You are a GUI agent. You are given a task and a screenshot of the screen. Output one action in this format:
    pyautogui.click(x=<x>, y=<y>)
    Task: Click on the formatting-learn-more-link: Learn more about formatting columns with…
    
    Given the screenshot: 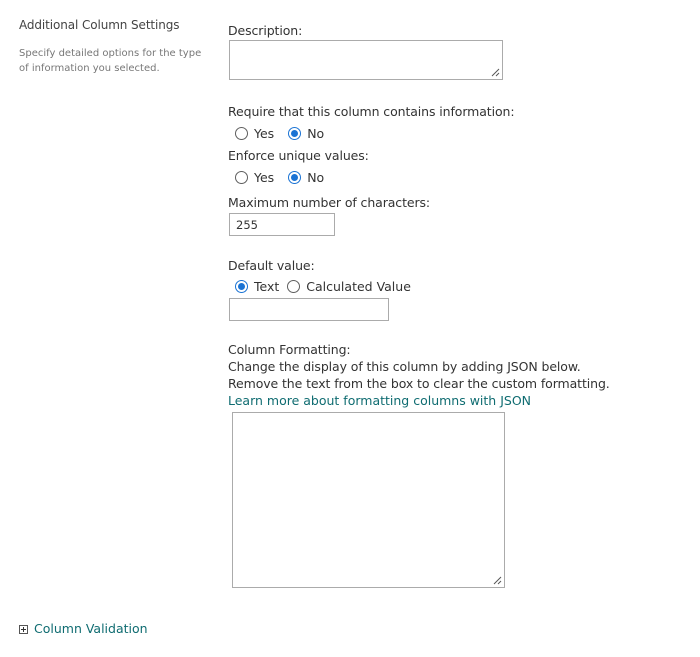 What is the action you would take?
    pyautogui.click(x=379, y=400)
    